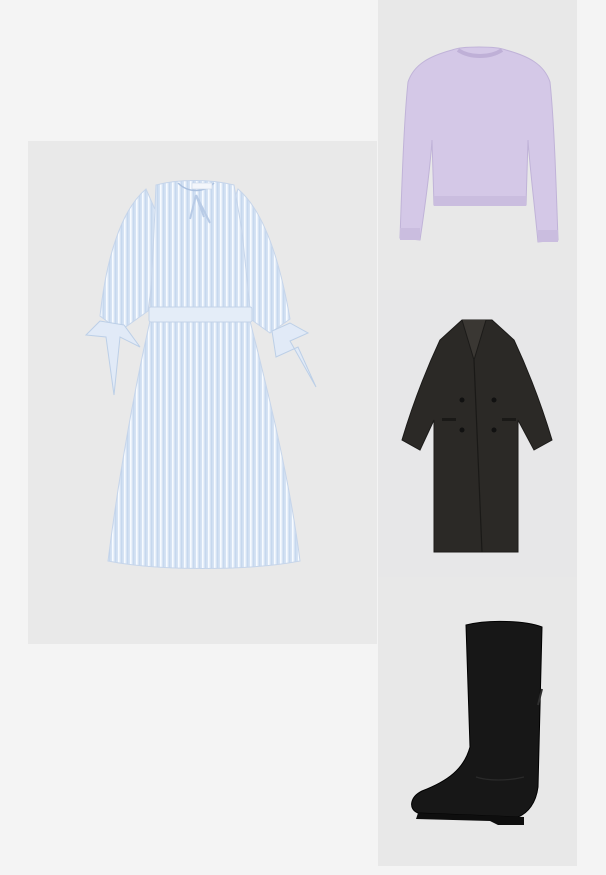 The height and width of the screenshot is (875, 606). I want to click on coat-image, so click(477, 436).